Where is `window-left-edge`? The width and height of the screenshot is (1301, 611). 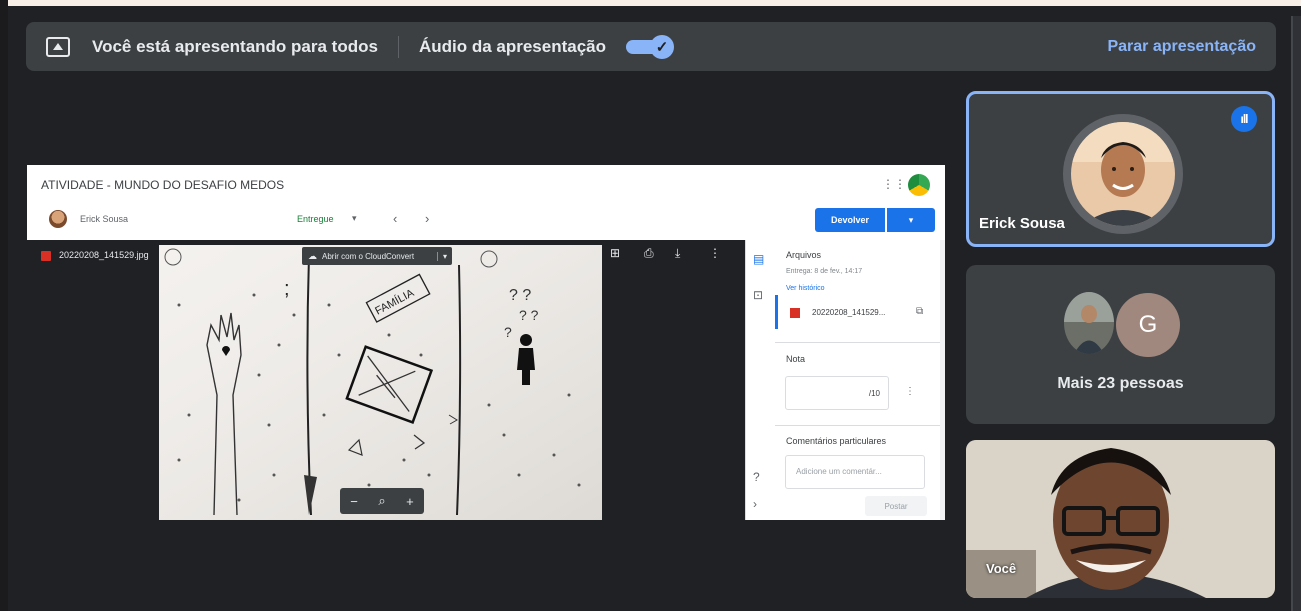
window-left-edge is located at coordinates (4, 305).